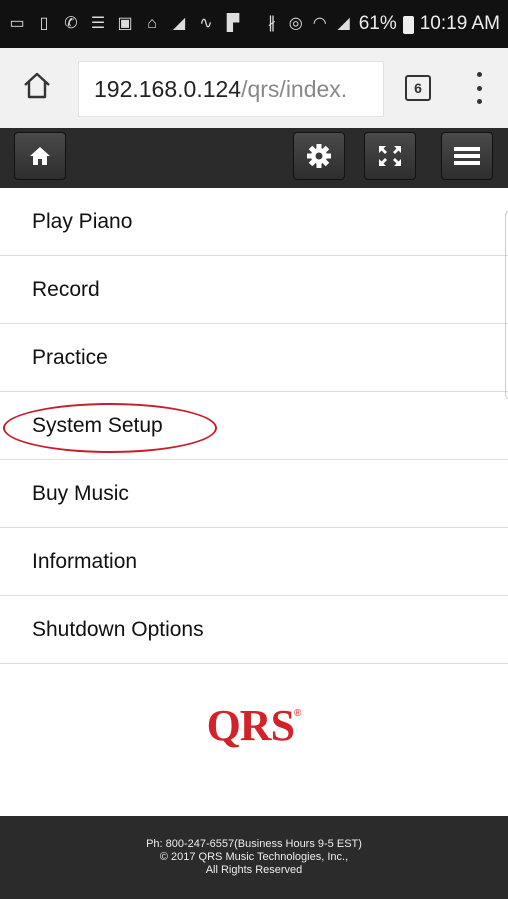 The height and width of the screenshot is (899, 508). Describe the element at coordinates (254, 290) in the screenshot. I see `menu-item-record: Record` at that location.